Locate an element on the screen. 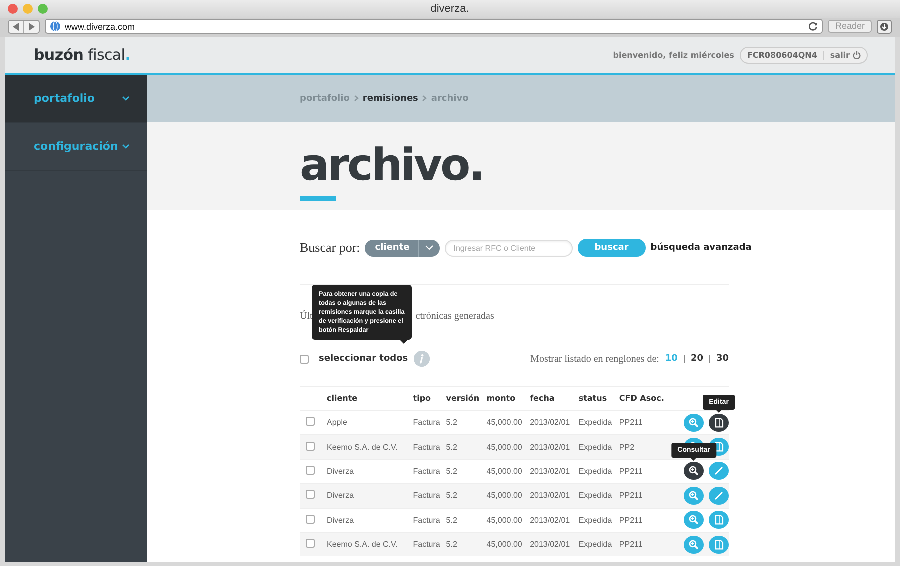  section-heading: ctrónicas generadas is located at coordinates (455, 316).